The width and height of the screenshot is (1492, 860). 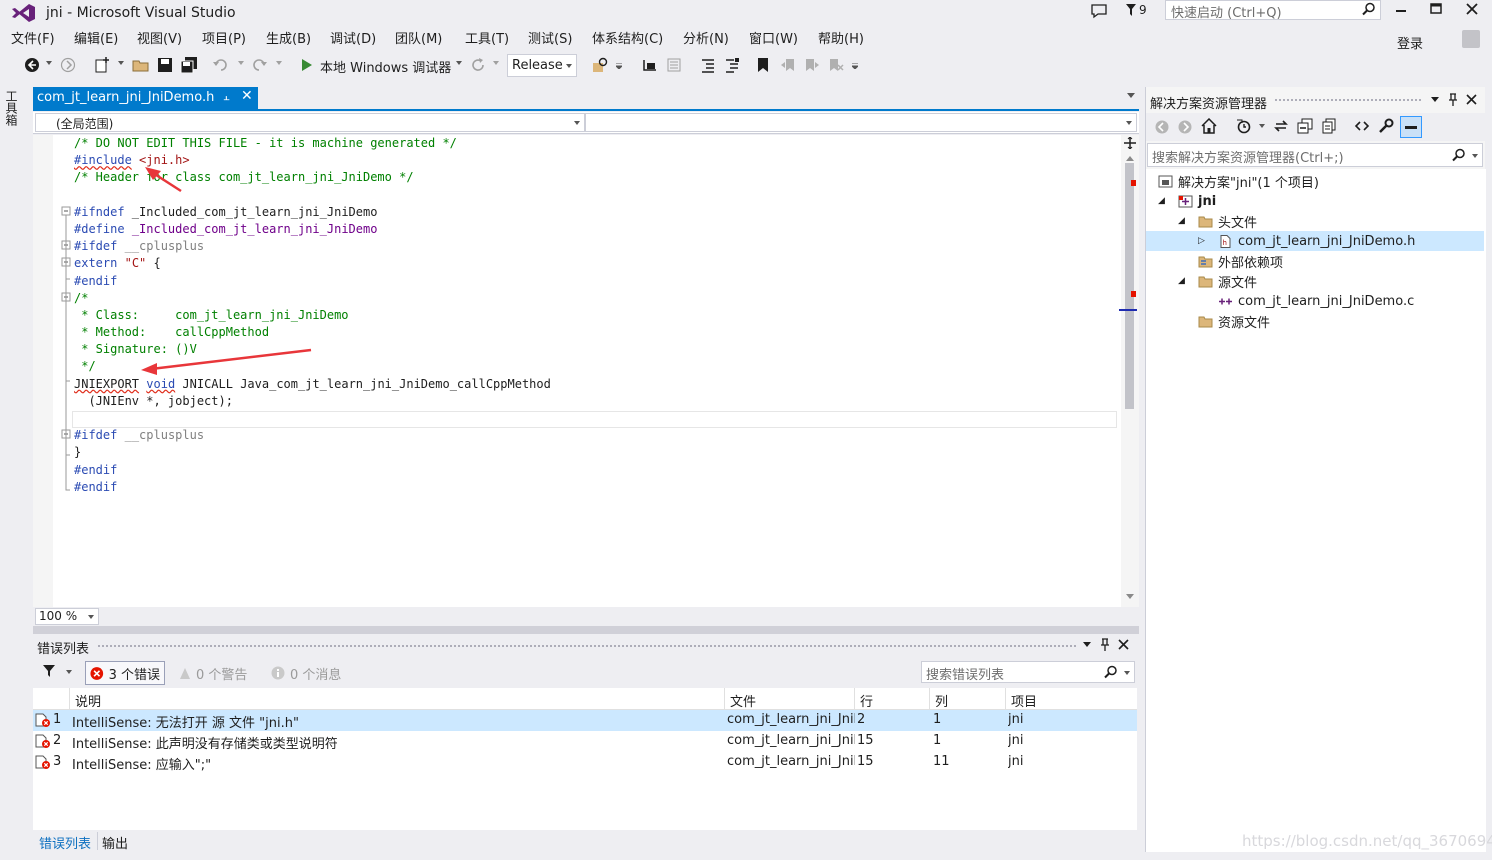 I want to click on redo-dropdown-icon, so click(x=279, y=63).